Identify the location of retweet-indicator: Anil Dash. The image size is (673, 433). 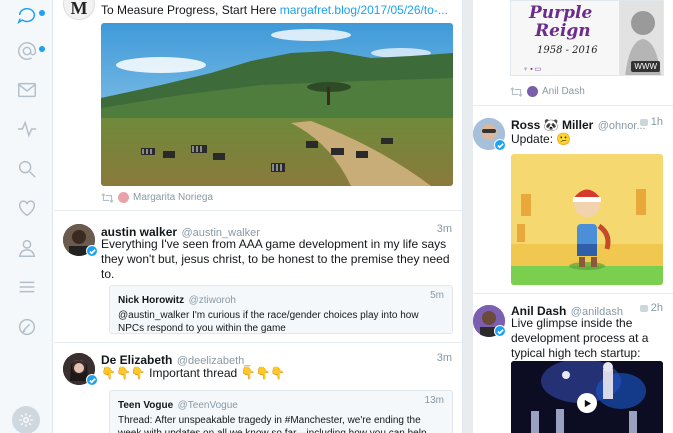
(547, 91).